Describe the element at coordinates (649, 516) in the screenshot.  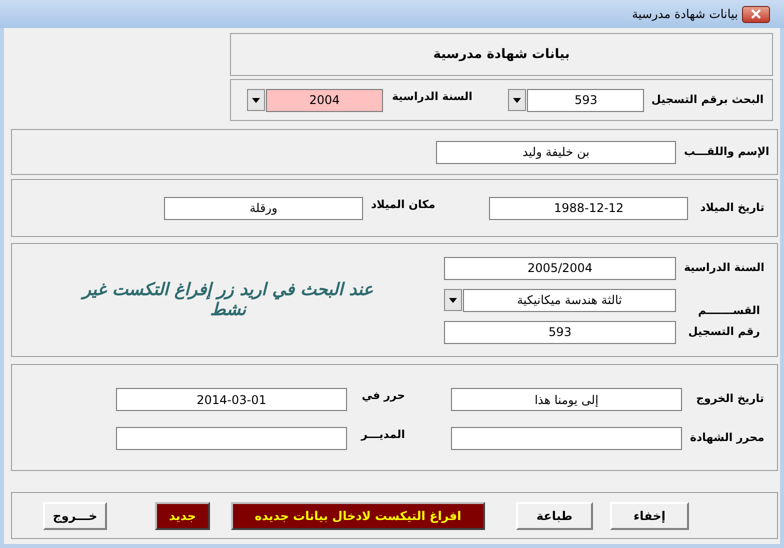
I see `action-button: إخفاء` at that location.